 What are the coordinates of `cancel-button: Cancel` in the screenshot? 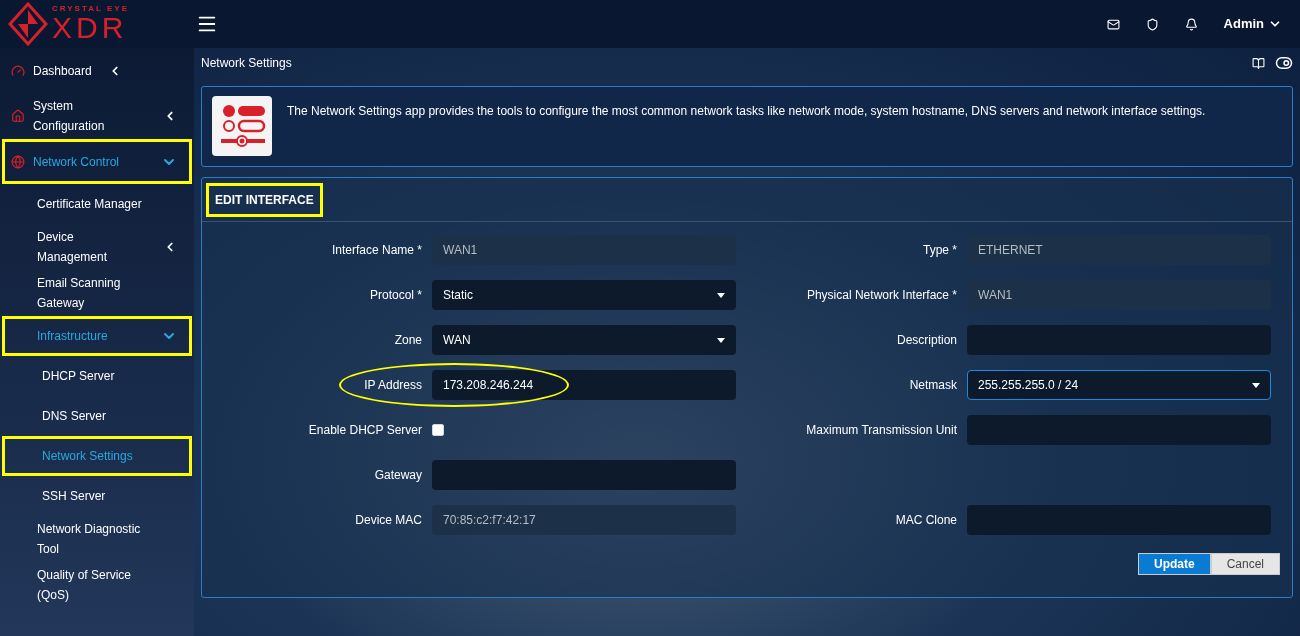 It's located at (1245, 564).